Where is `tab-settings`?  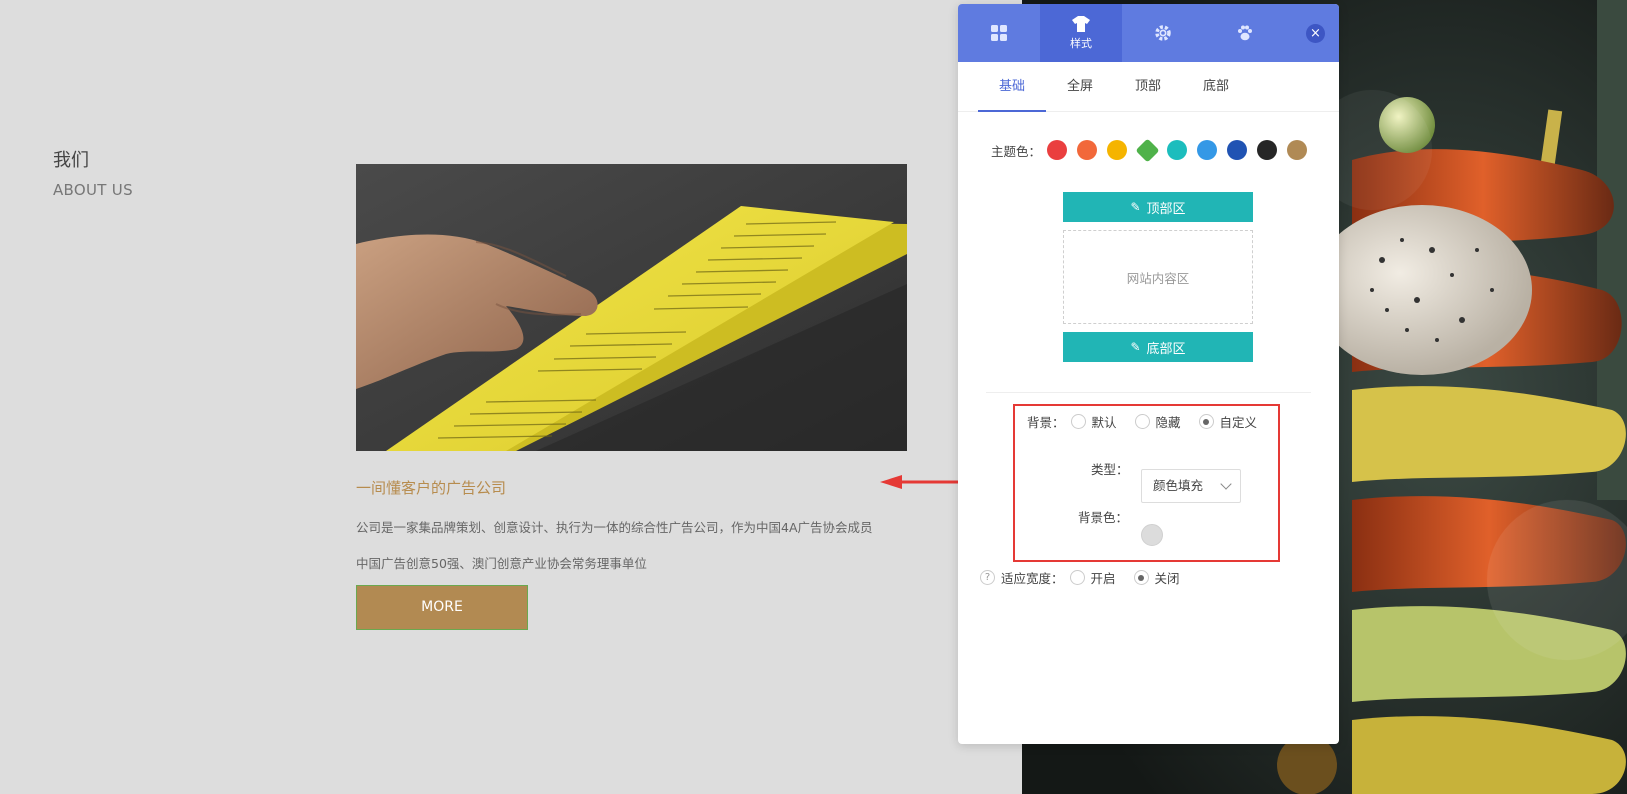
tab-settings is located at coordinates (1163, 33).